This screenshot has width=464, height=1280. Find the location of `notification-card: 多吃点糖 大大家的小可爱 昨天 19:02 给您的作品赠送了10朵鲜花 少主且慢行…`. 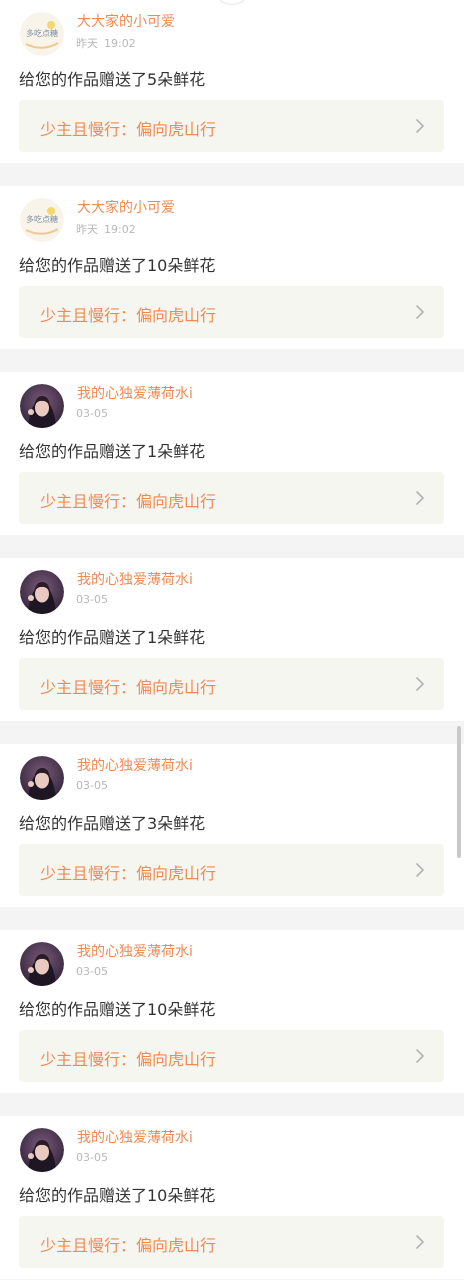

notification-card: 多吃点糖 大大家的小可爱 昨天 19:02 给您的作品赠送了10朵鲜花 少主且慢行… is located at coordinates (232, 267).